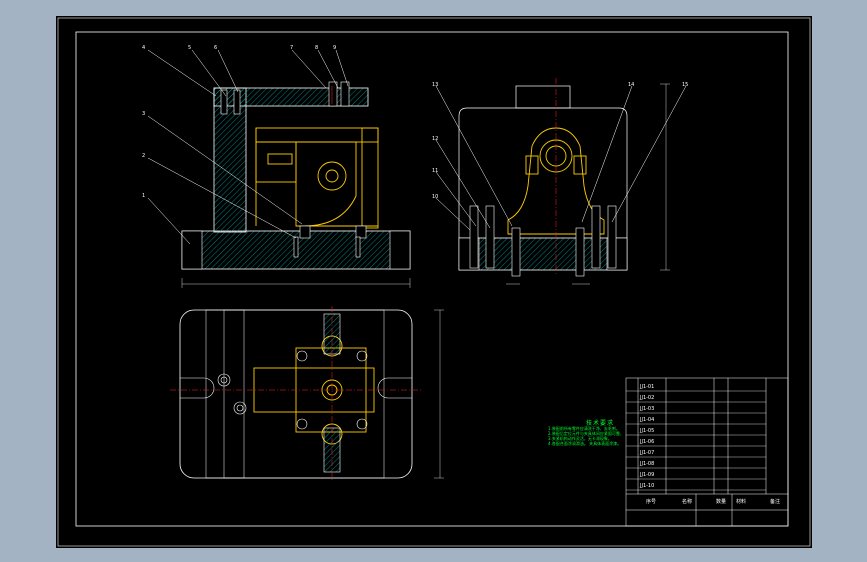 This screenshot has height=562, width=867. I want to click on tb-footer-name: 名称, so click(687, 502).